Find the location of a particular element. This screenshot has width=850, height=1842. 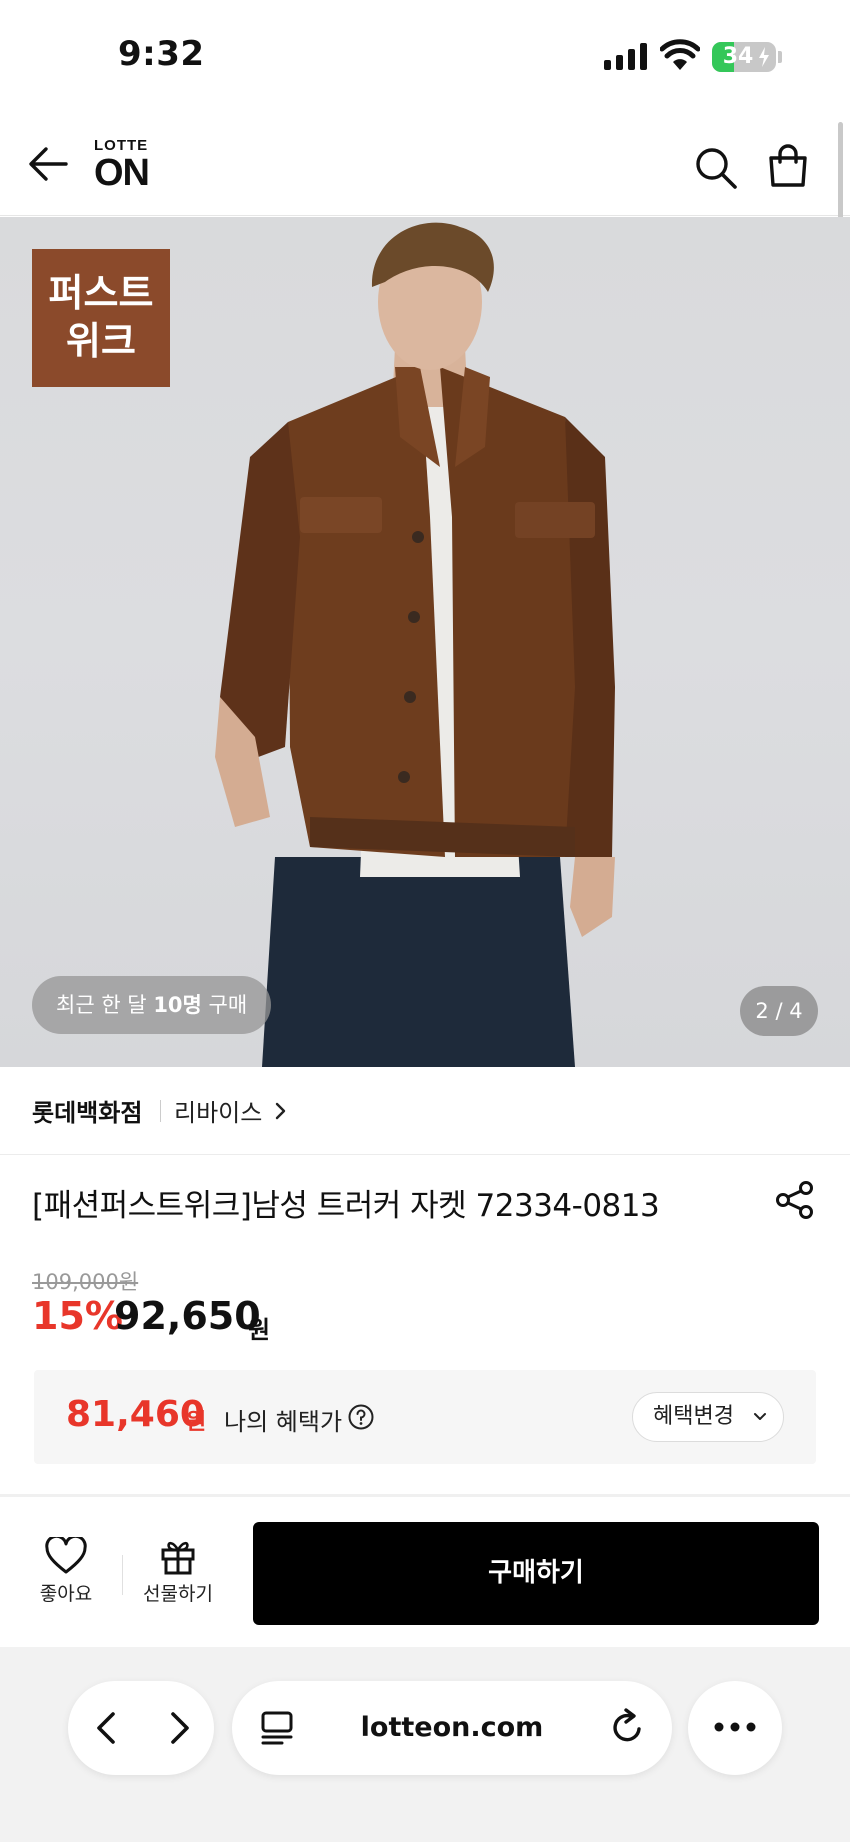

heart-icon is located at coordinates (66, 1555).